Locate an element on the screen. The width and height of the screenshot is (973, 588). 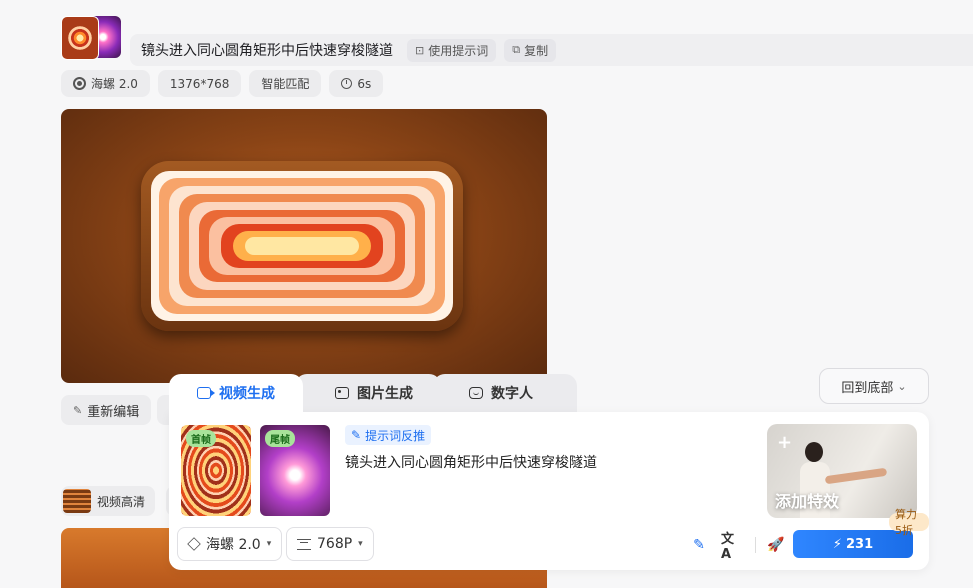
ratio-badge: 智能匹配 is located at coordinates (285, 83).